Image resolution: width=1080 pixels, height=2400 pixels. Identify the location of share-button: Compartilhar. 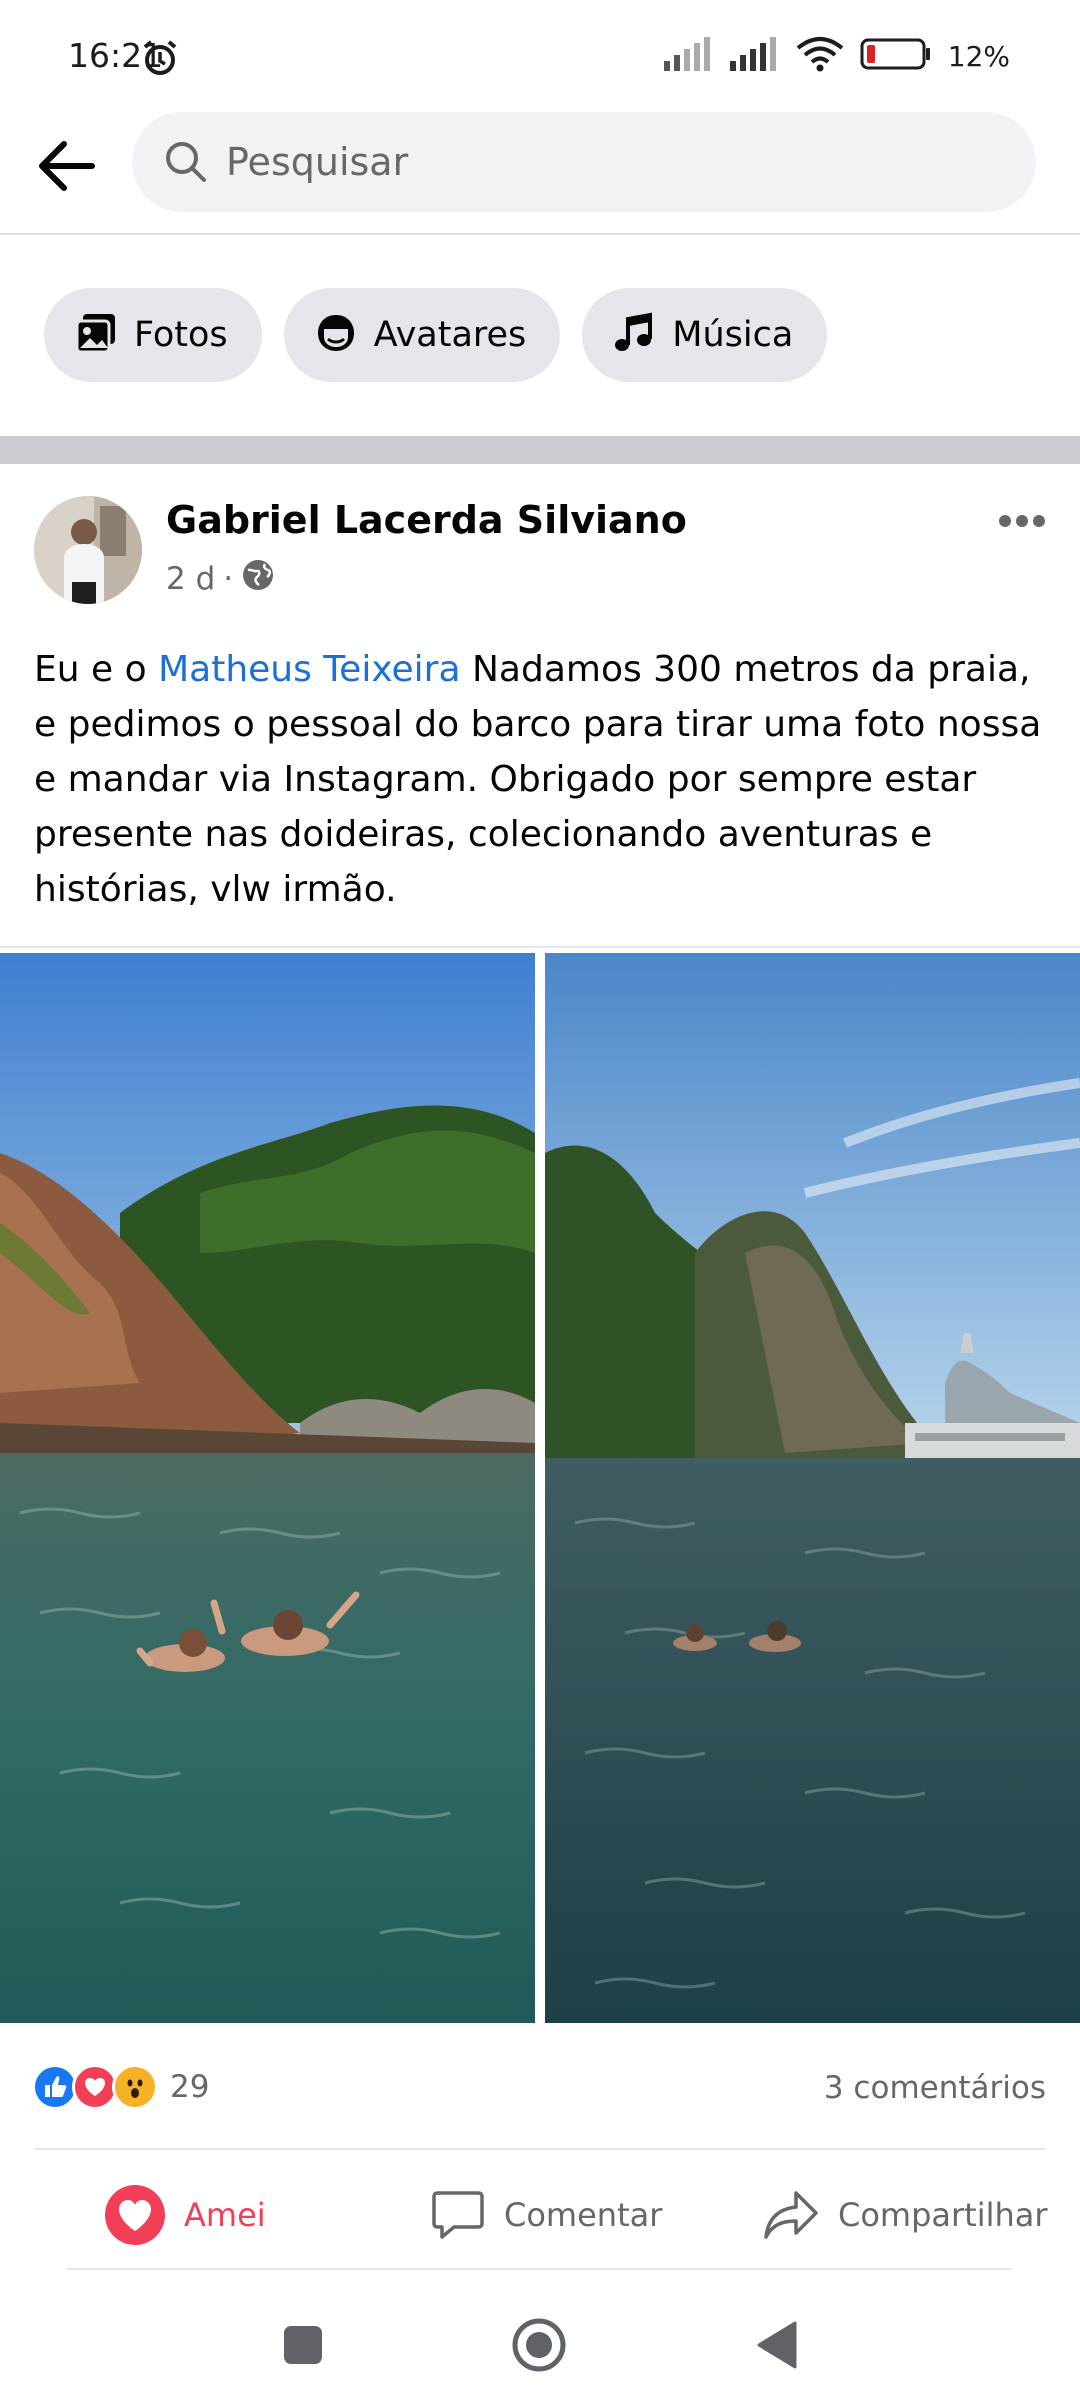
(905, 2215).